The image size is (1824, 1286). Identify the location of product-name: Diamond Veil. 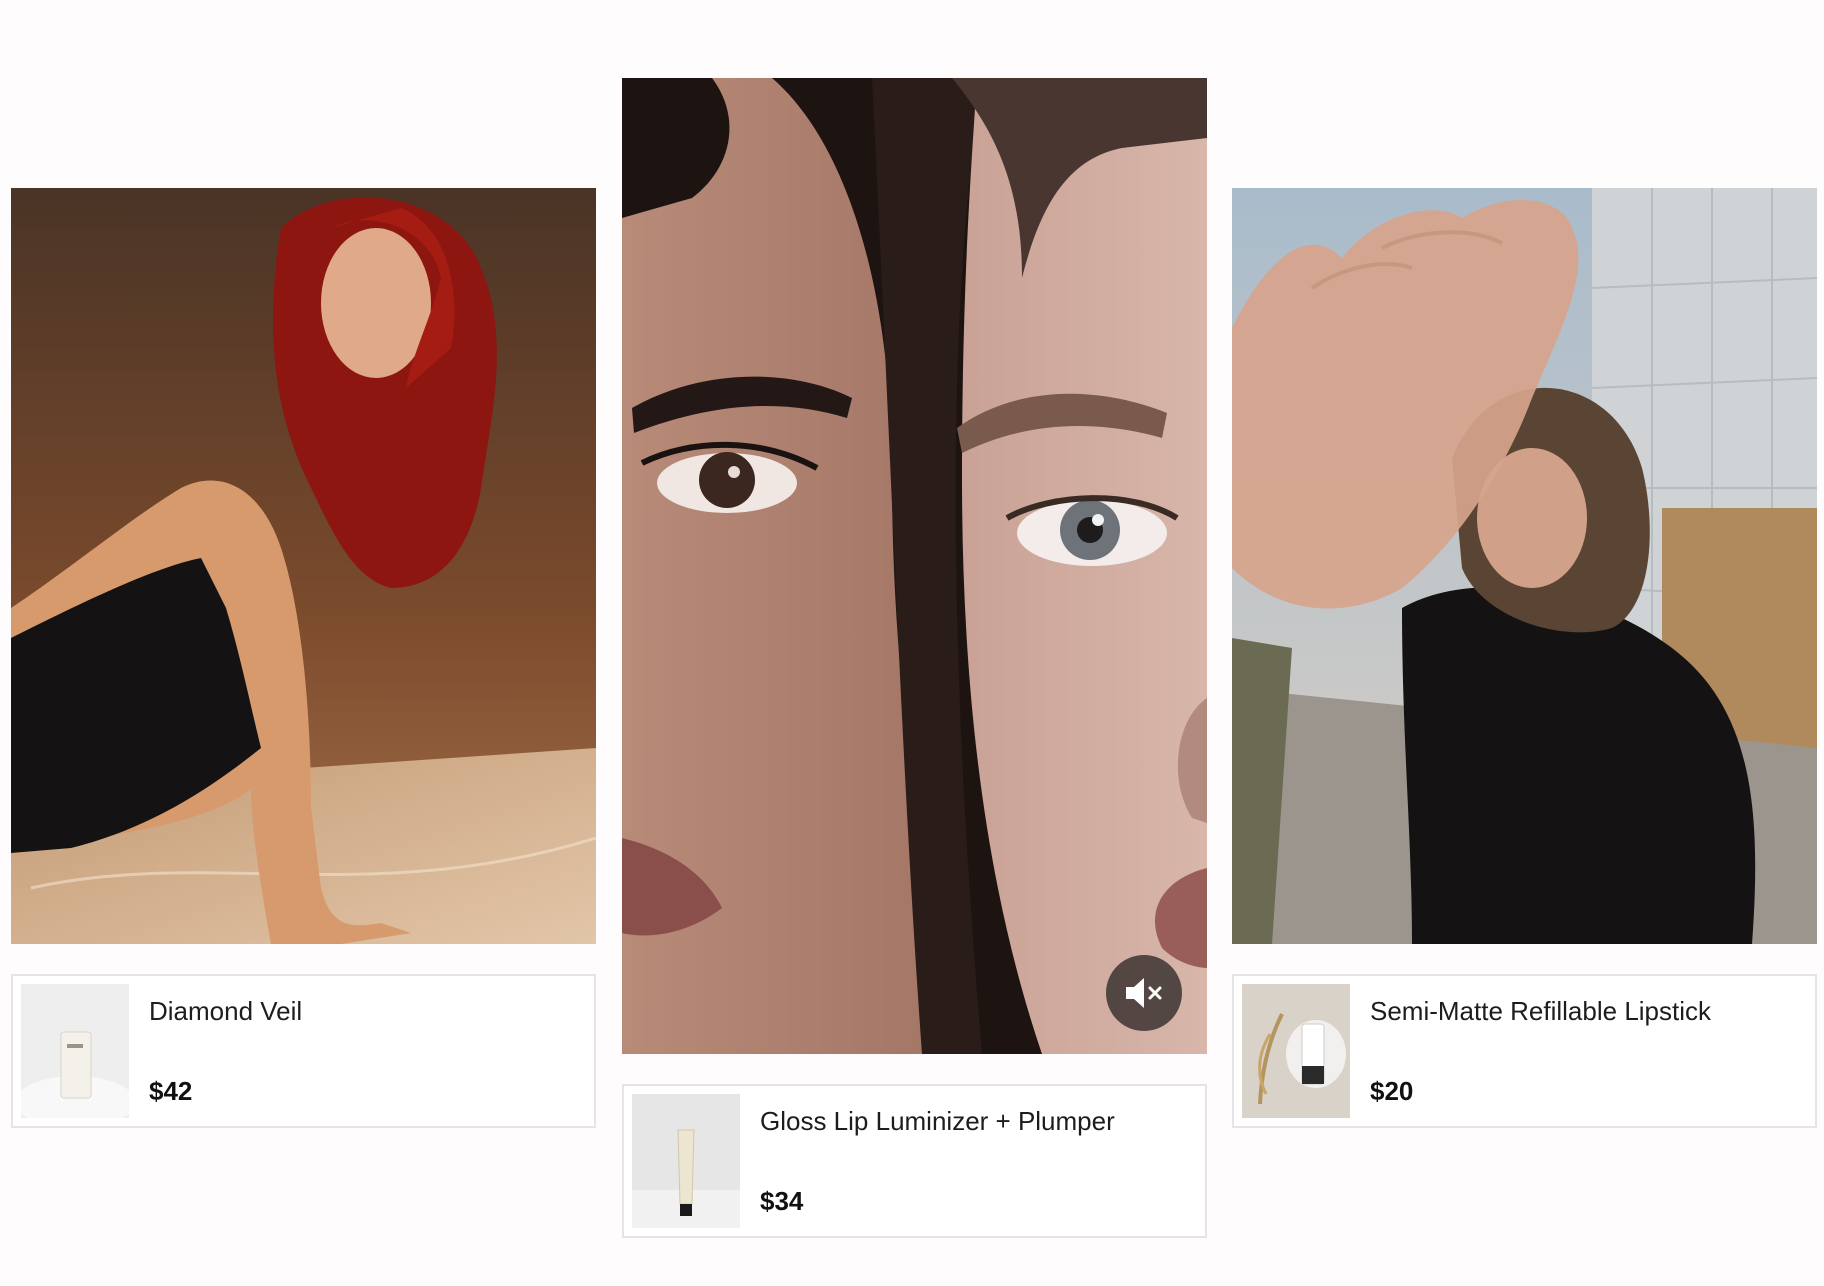
(226, 1011).